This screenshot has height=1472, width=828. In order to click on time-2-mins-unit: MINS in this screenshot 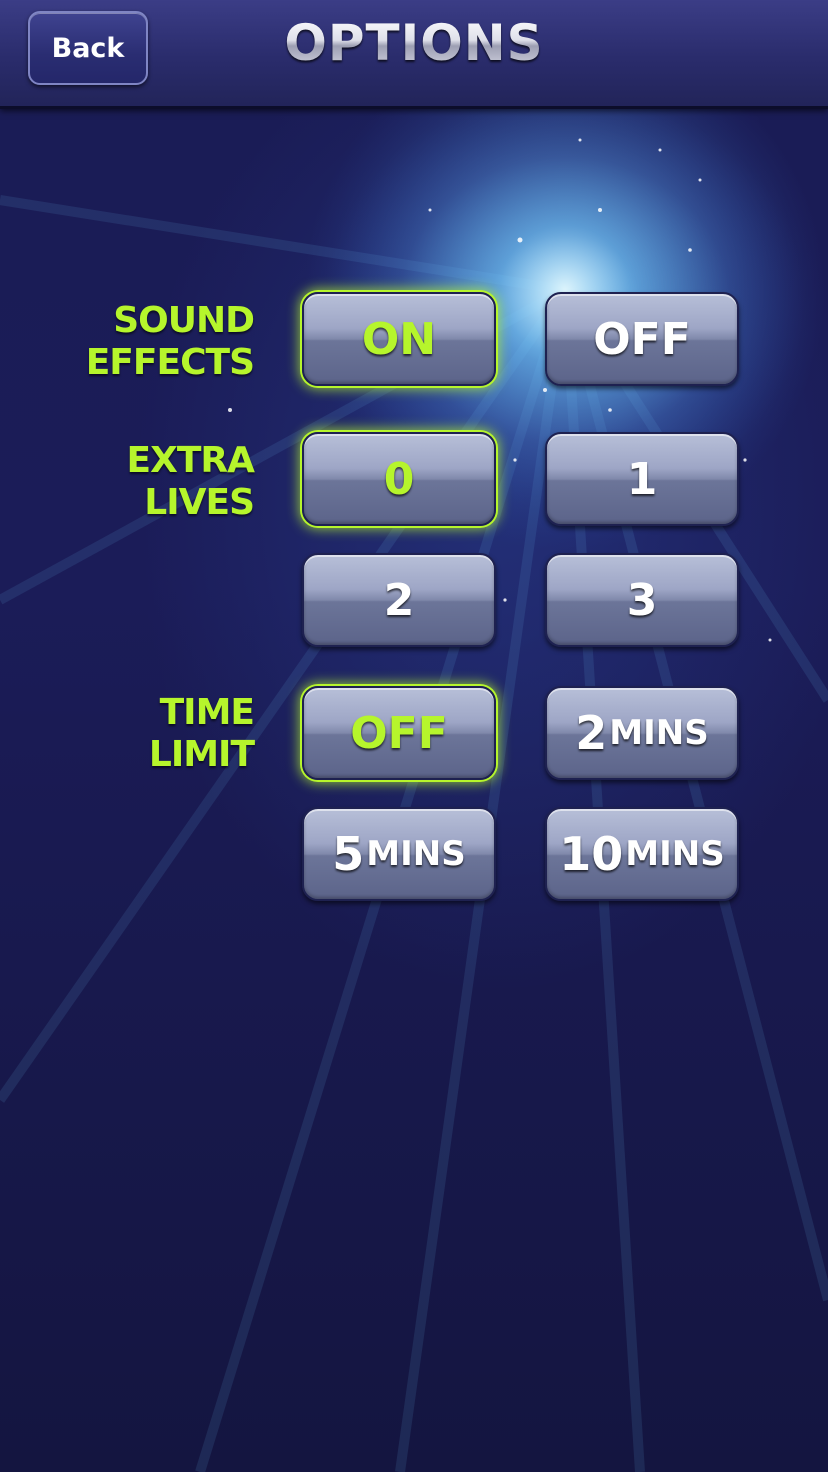, I will do `click(659, 733)`.